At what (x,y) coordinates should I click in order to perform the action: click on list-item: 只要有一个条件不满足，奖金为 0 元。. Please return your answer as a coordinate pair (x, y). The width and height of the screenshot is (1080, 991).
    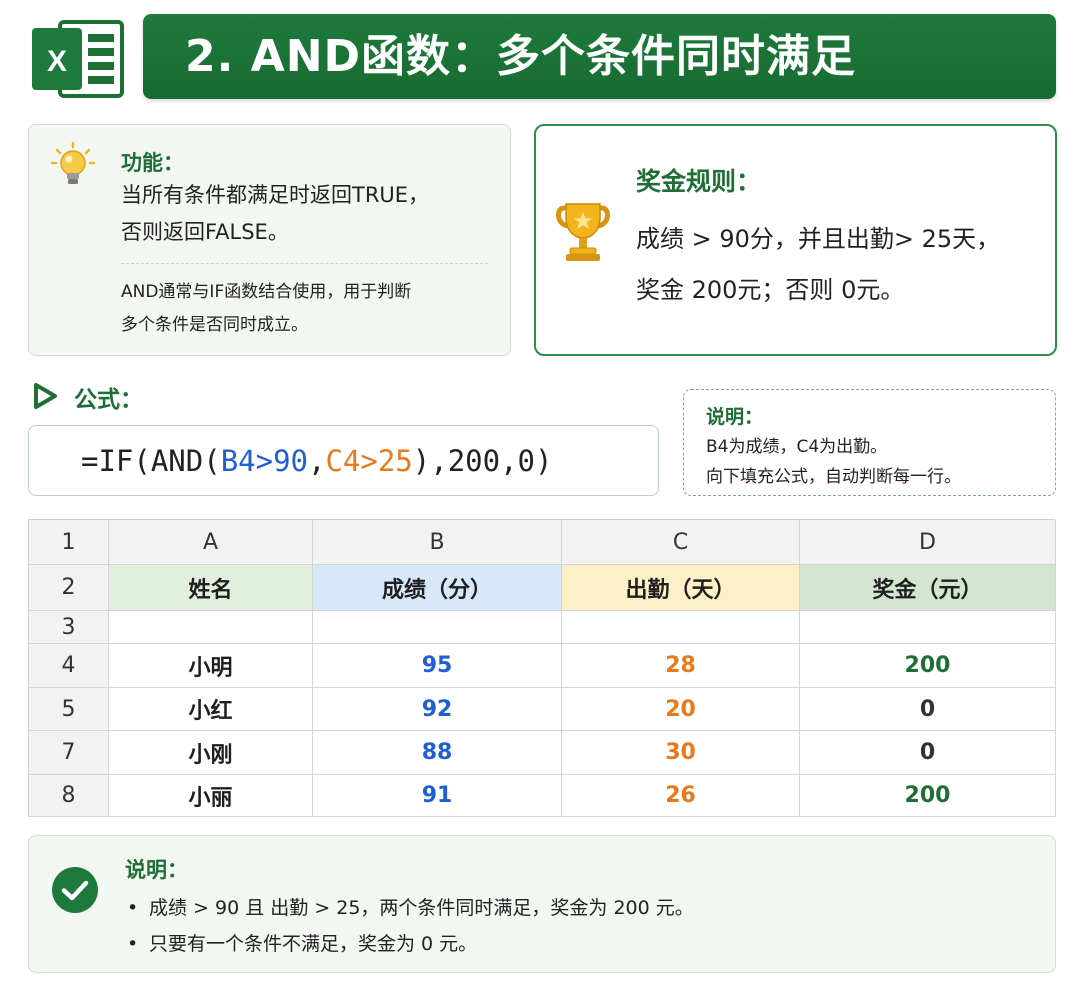
    Looking at the image, I should click on (409, 944).